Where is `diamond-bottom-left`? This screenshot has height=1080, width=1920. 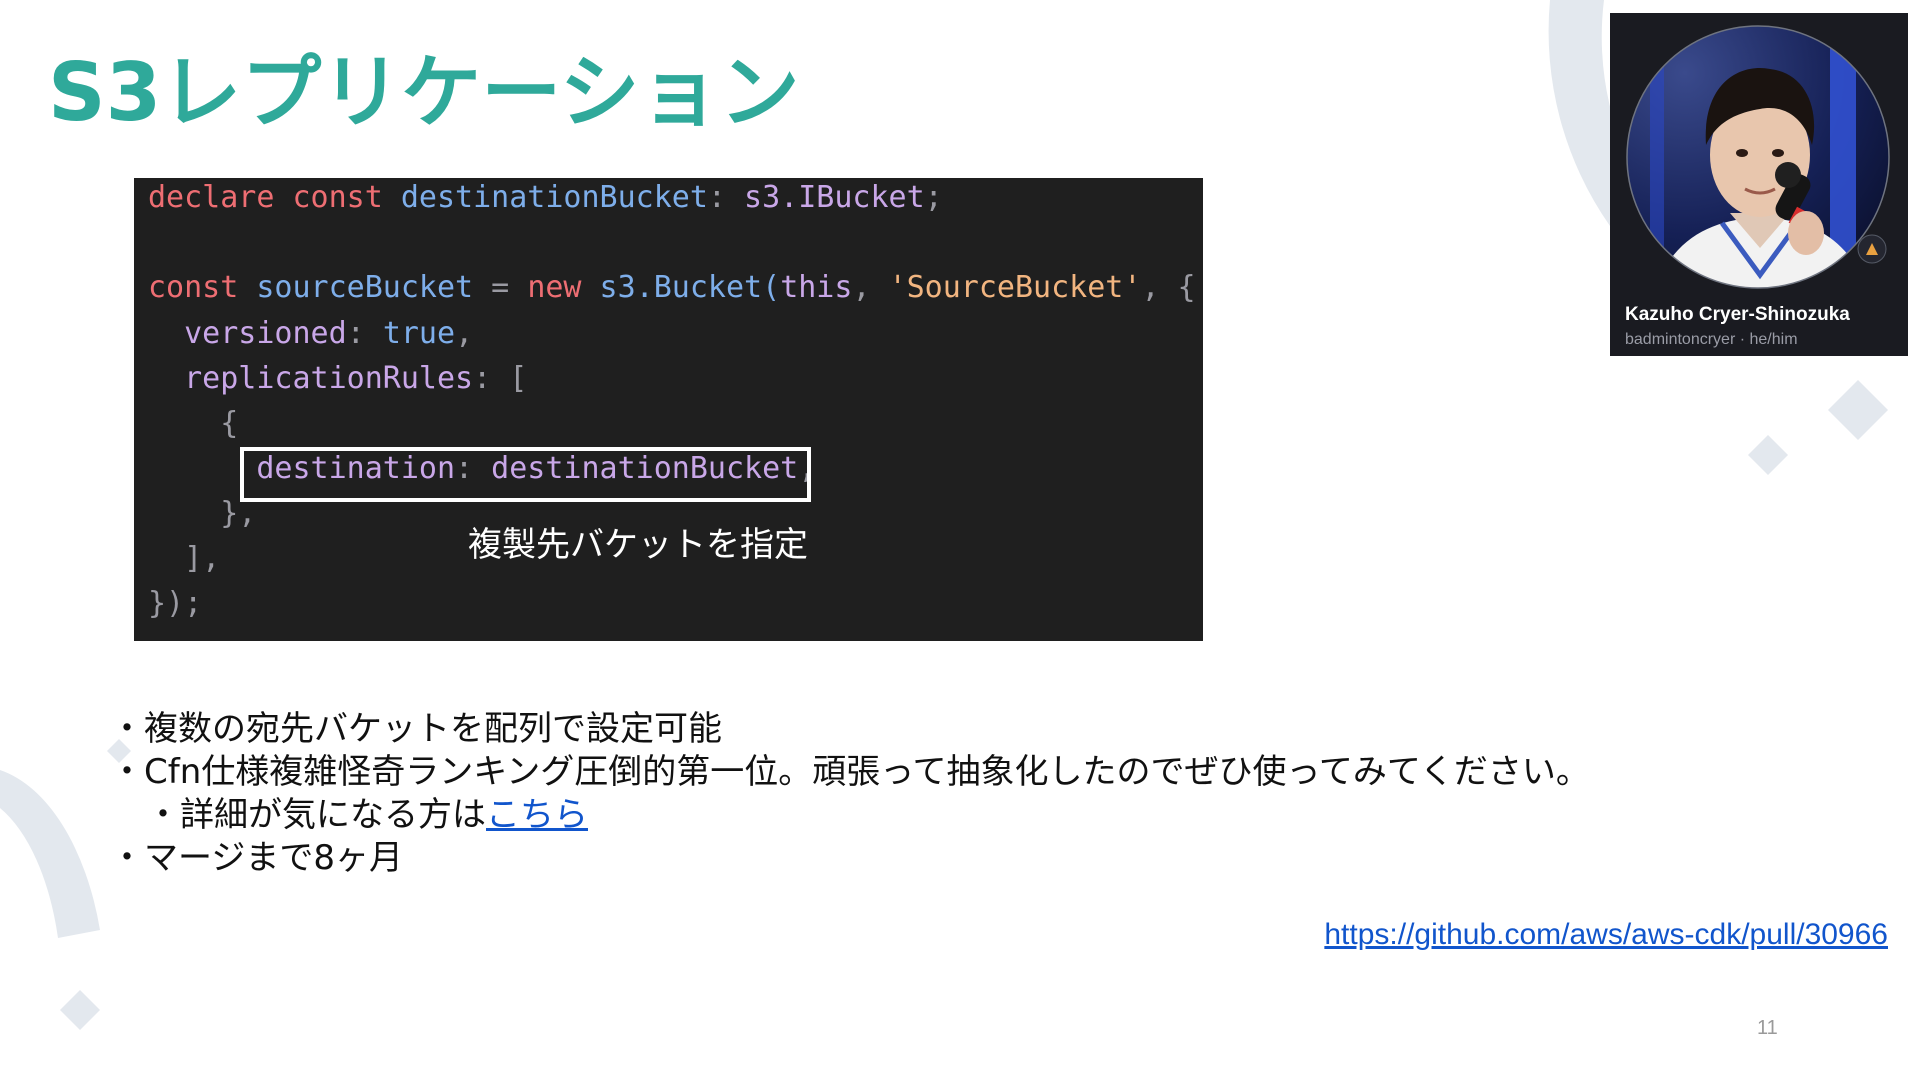
diamond-bottom-left is located at coordinates (80, 1010).